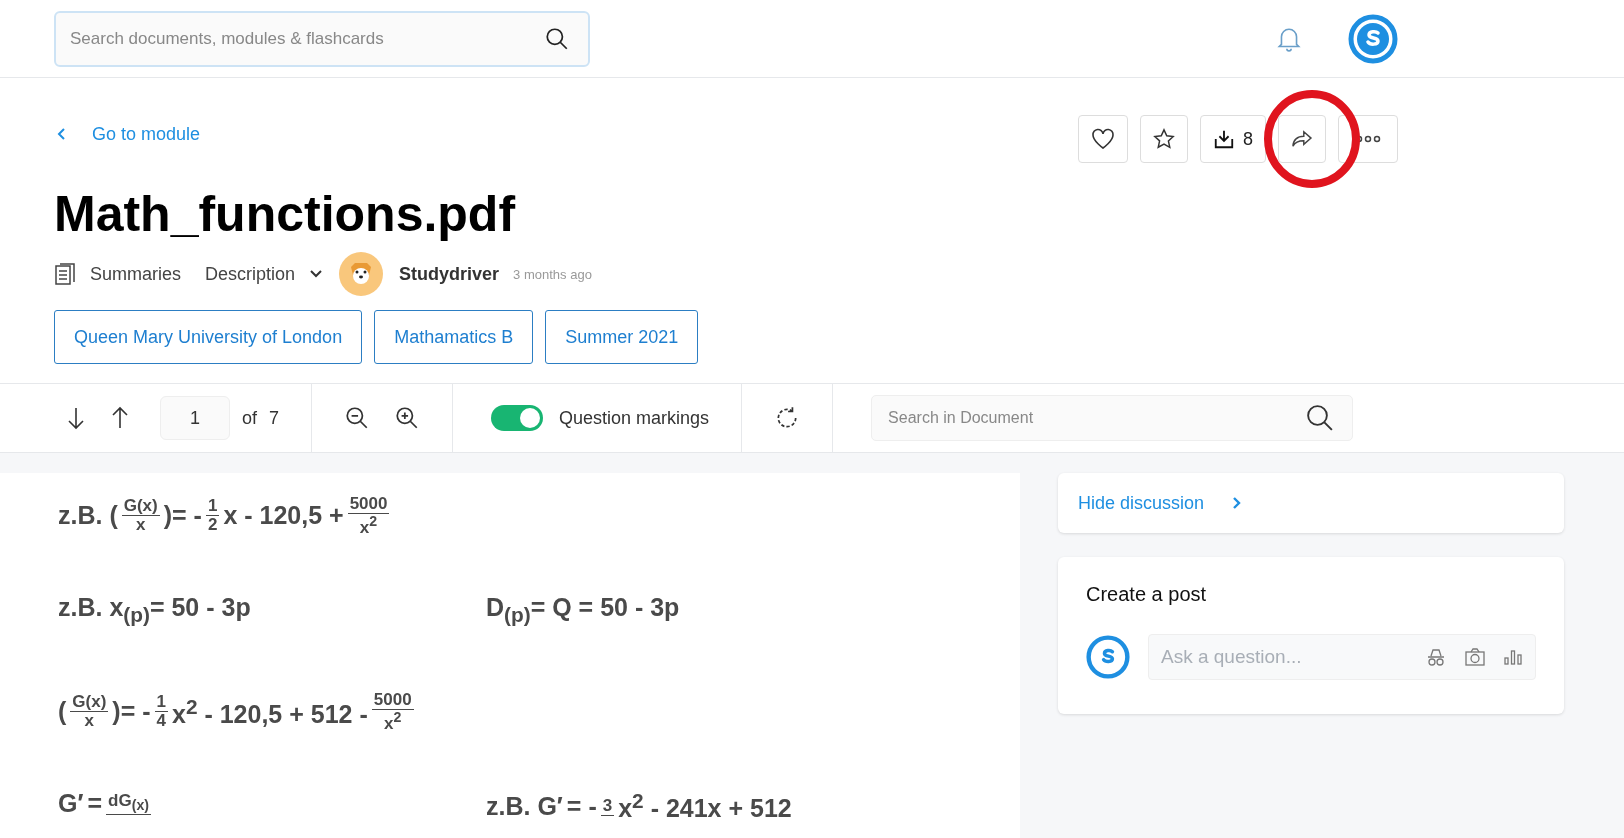 The width and height of the screenshot is (1624, 838). What do you see at coordinates (127, 134) in the screenshot?
I see `go-to-module-link: Go to module` at bounding box center [127, 134].